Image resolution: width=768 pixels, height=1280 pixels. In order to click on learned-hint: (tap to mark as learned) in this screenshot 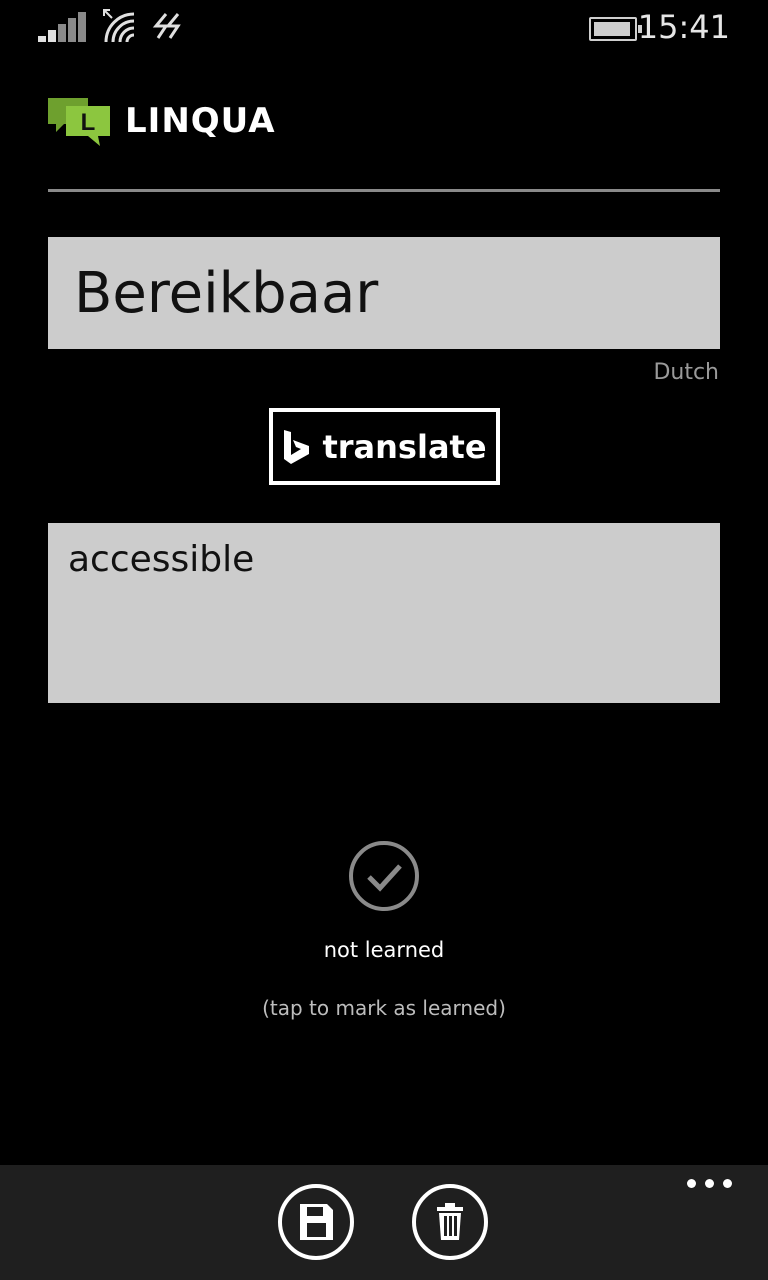, I will do `click(384, 1008)`.